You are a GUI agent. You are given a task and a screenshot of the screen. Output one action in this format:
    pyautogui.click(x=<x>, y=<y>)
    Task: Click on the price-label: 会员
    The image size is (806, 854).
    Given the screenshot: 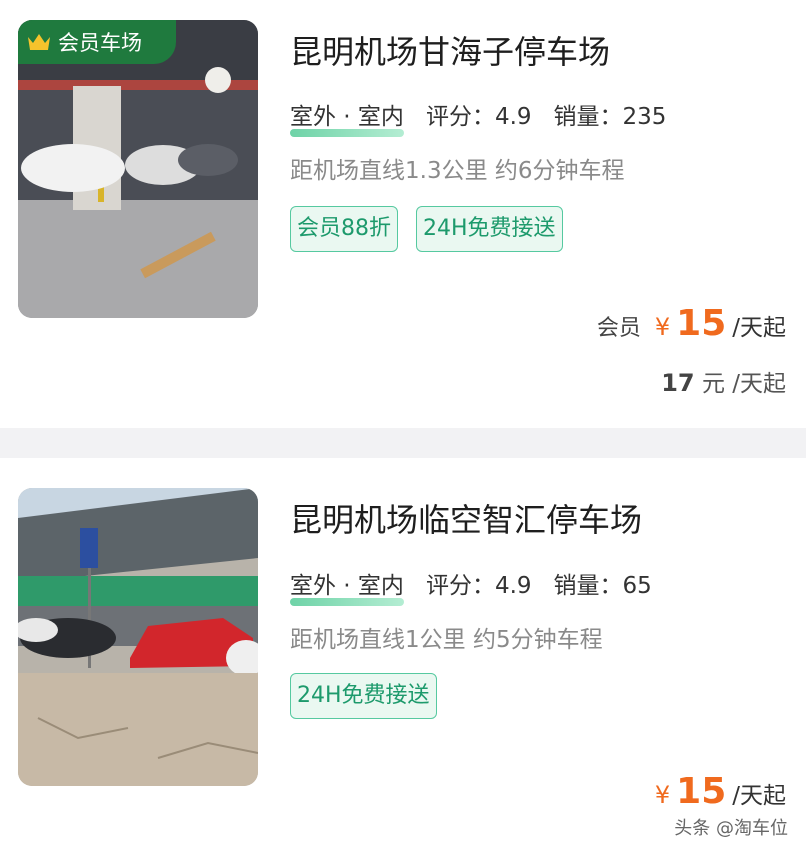 What is the action you would take?
    pyautogui.click(x=618, y=328)
    